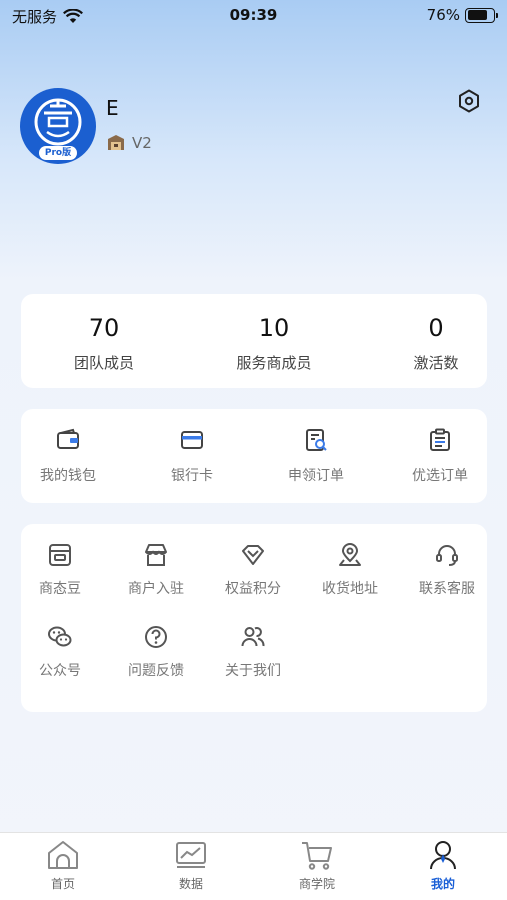  Describe the element at coordinates (316, 884) in the screenshot. I see `tab-label: 商学院` at that location.